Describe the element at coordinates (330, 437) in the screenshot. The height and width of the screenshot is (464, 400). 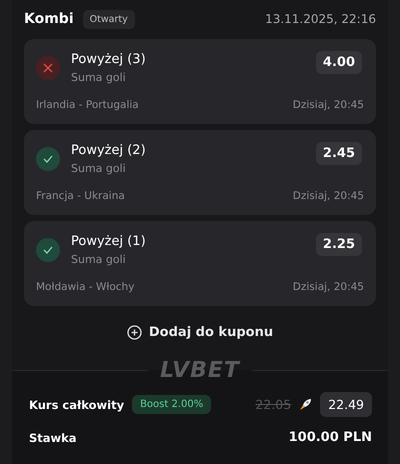
I see `stake-value: 100.00 PLN` at that location.